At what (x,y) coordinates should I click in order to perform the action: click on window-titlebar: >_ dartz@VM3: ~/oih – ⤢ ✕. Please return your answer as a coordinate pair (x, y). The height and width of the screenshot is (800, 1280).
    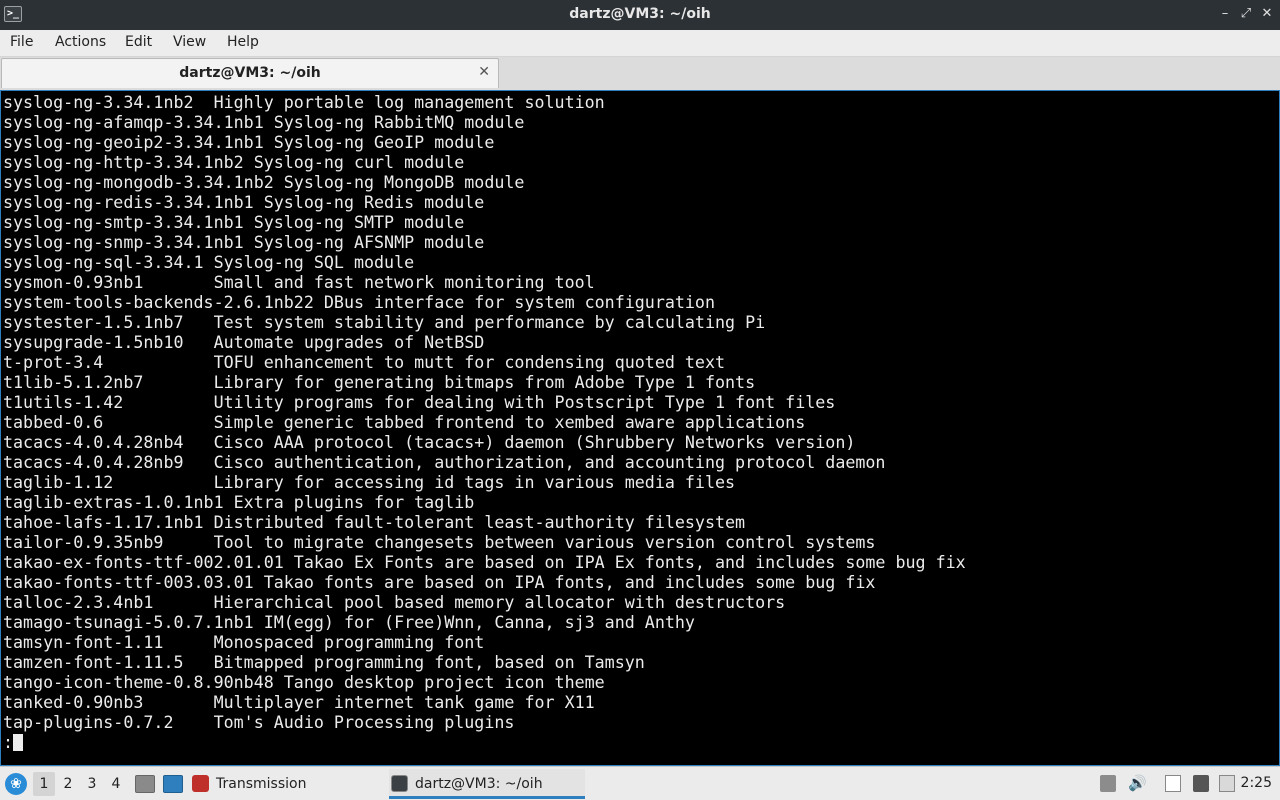
    Looking at the image, I should click on (640, 15).